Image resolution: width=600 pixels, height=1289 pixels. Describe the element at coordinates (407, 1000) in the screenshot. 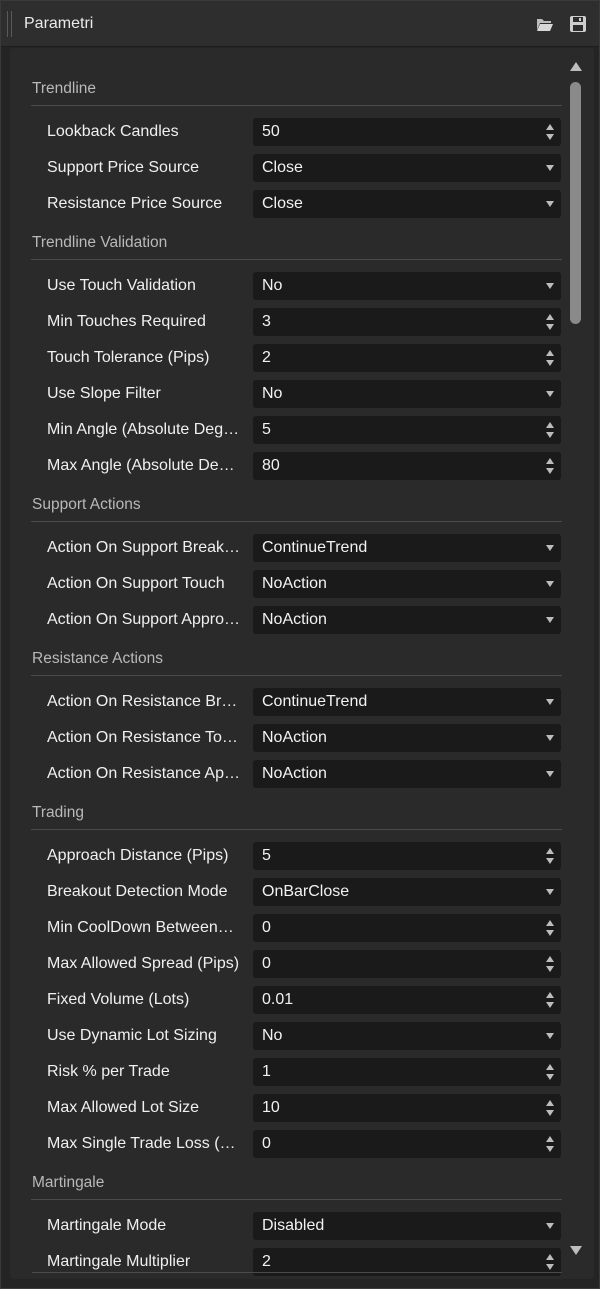

I see `numeric-input: 0.01` at that location.